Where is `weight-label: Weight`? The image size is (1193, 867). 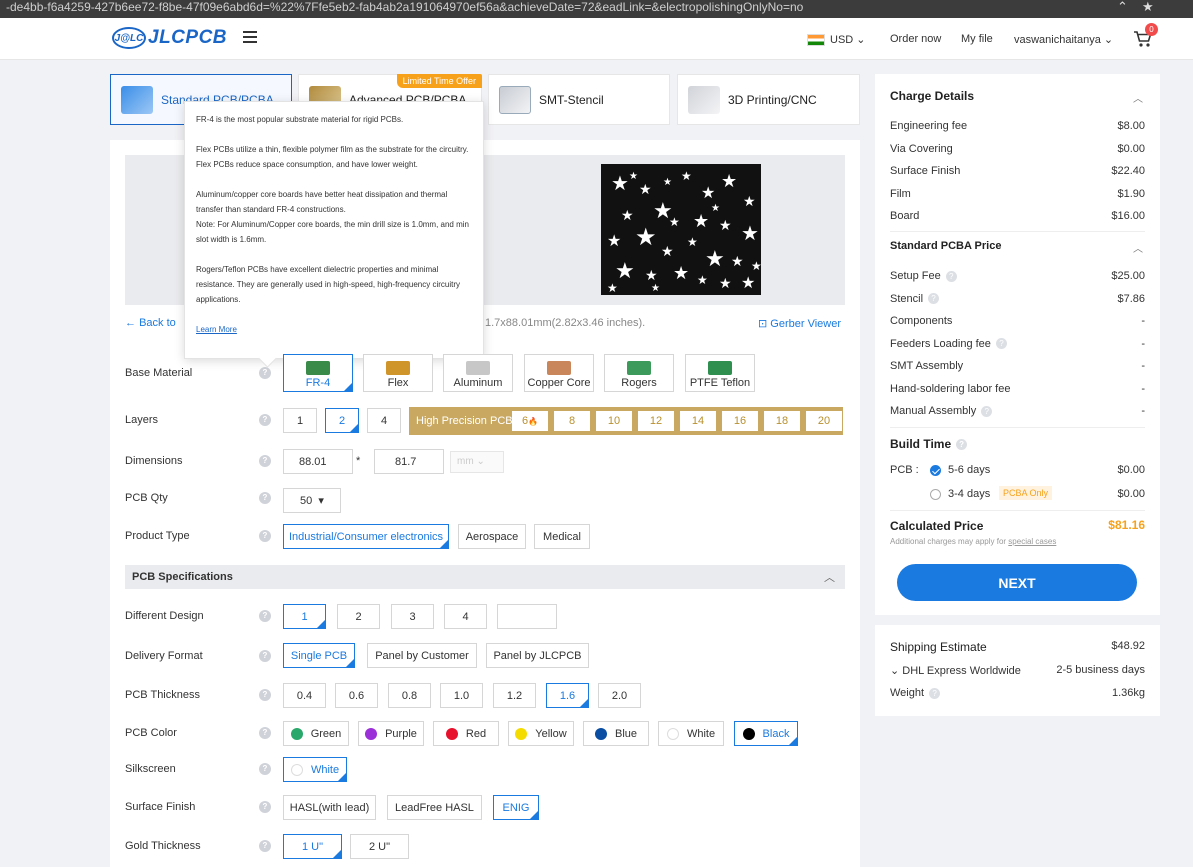 weight-label: Weight is located at coordinates (907, 693).